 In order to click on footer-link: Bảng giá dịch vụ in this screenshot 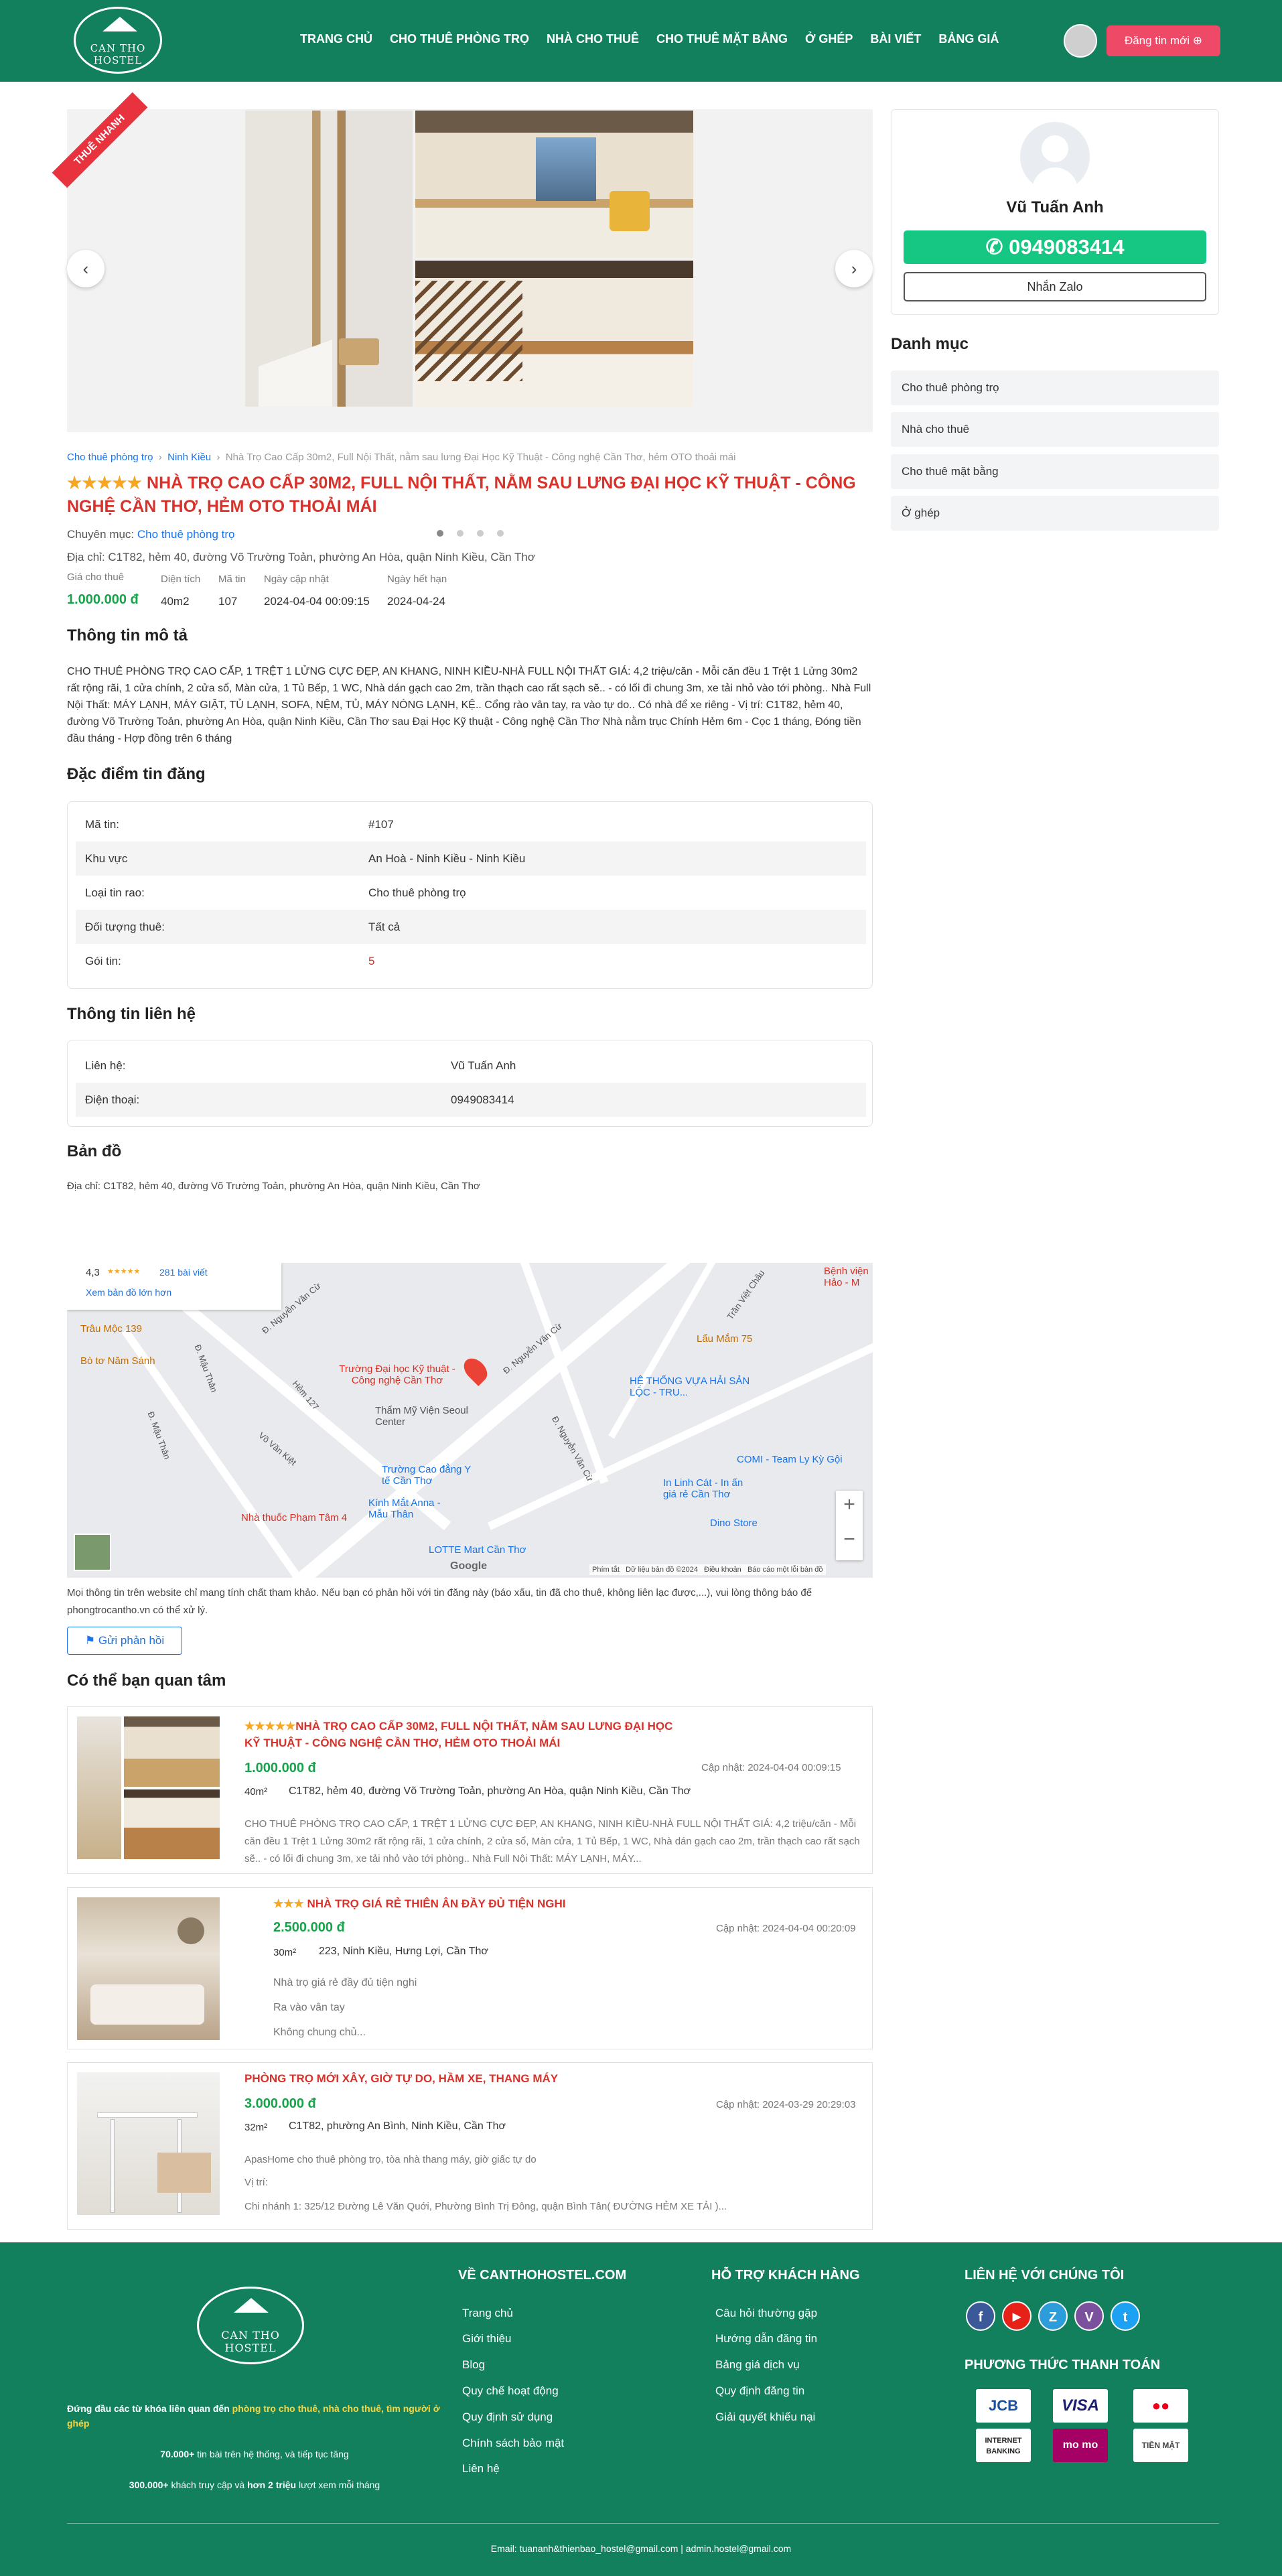, I will do `click(757, 2365)`.